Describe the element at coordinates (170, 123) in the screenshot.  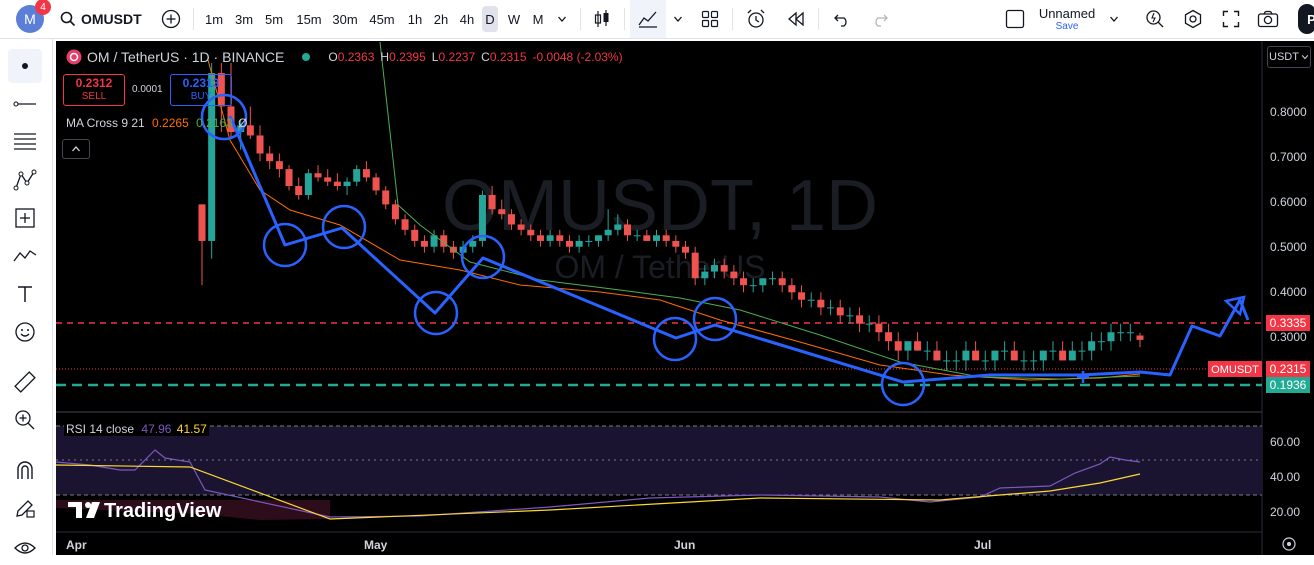
I see `ma-fast-value: 0.2265` at that location.